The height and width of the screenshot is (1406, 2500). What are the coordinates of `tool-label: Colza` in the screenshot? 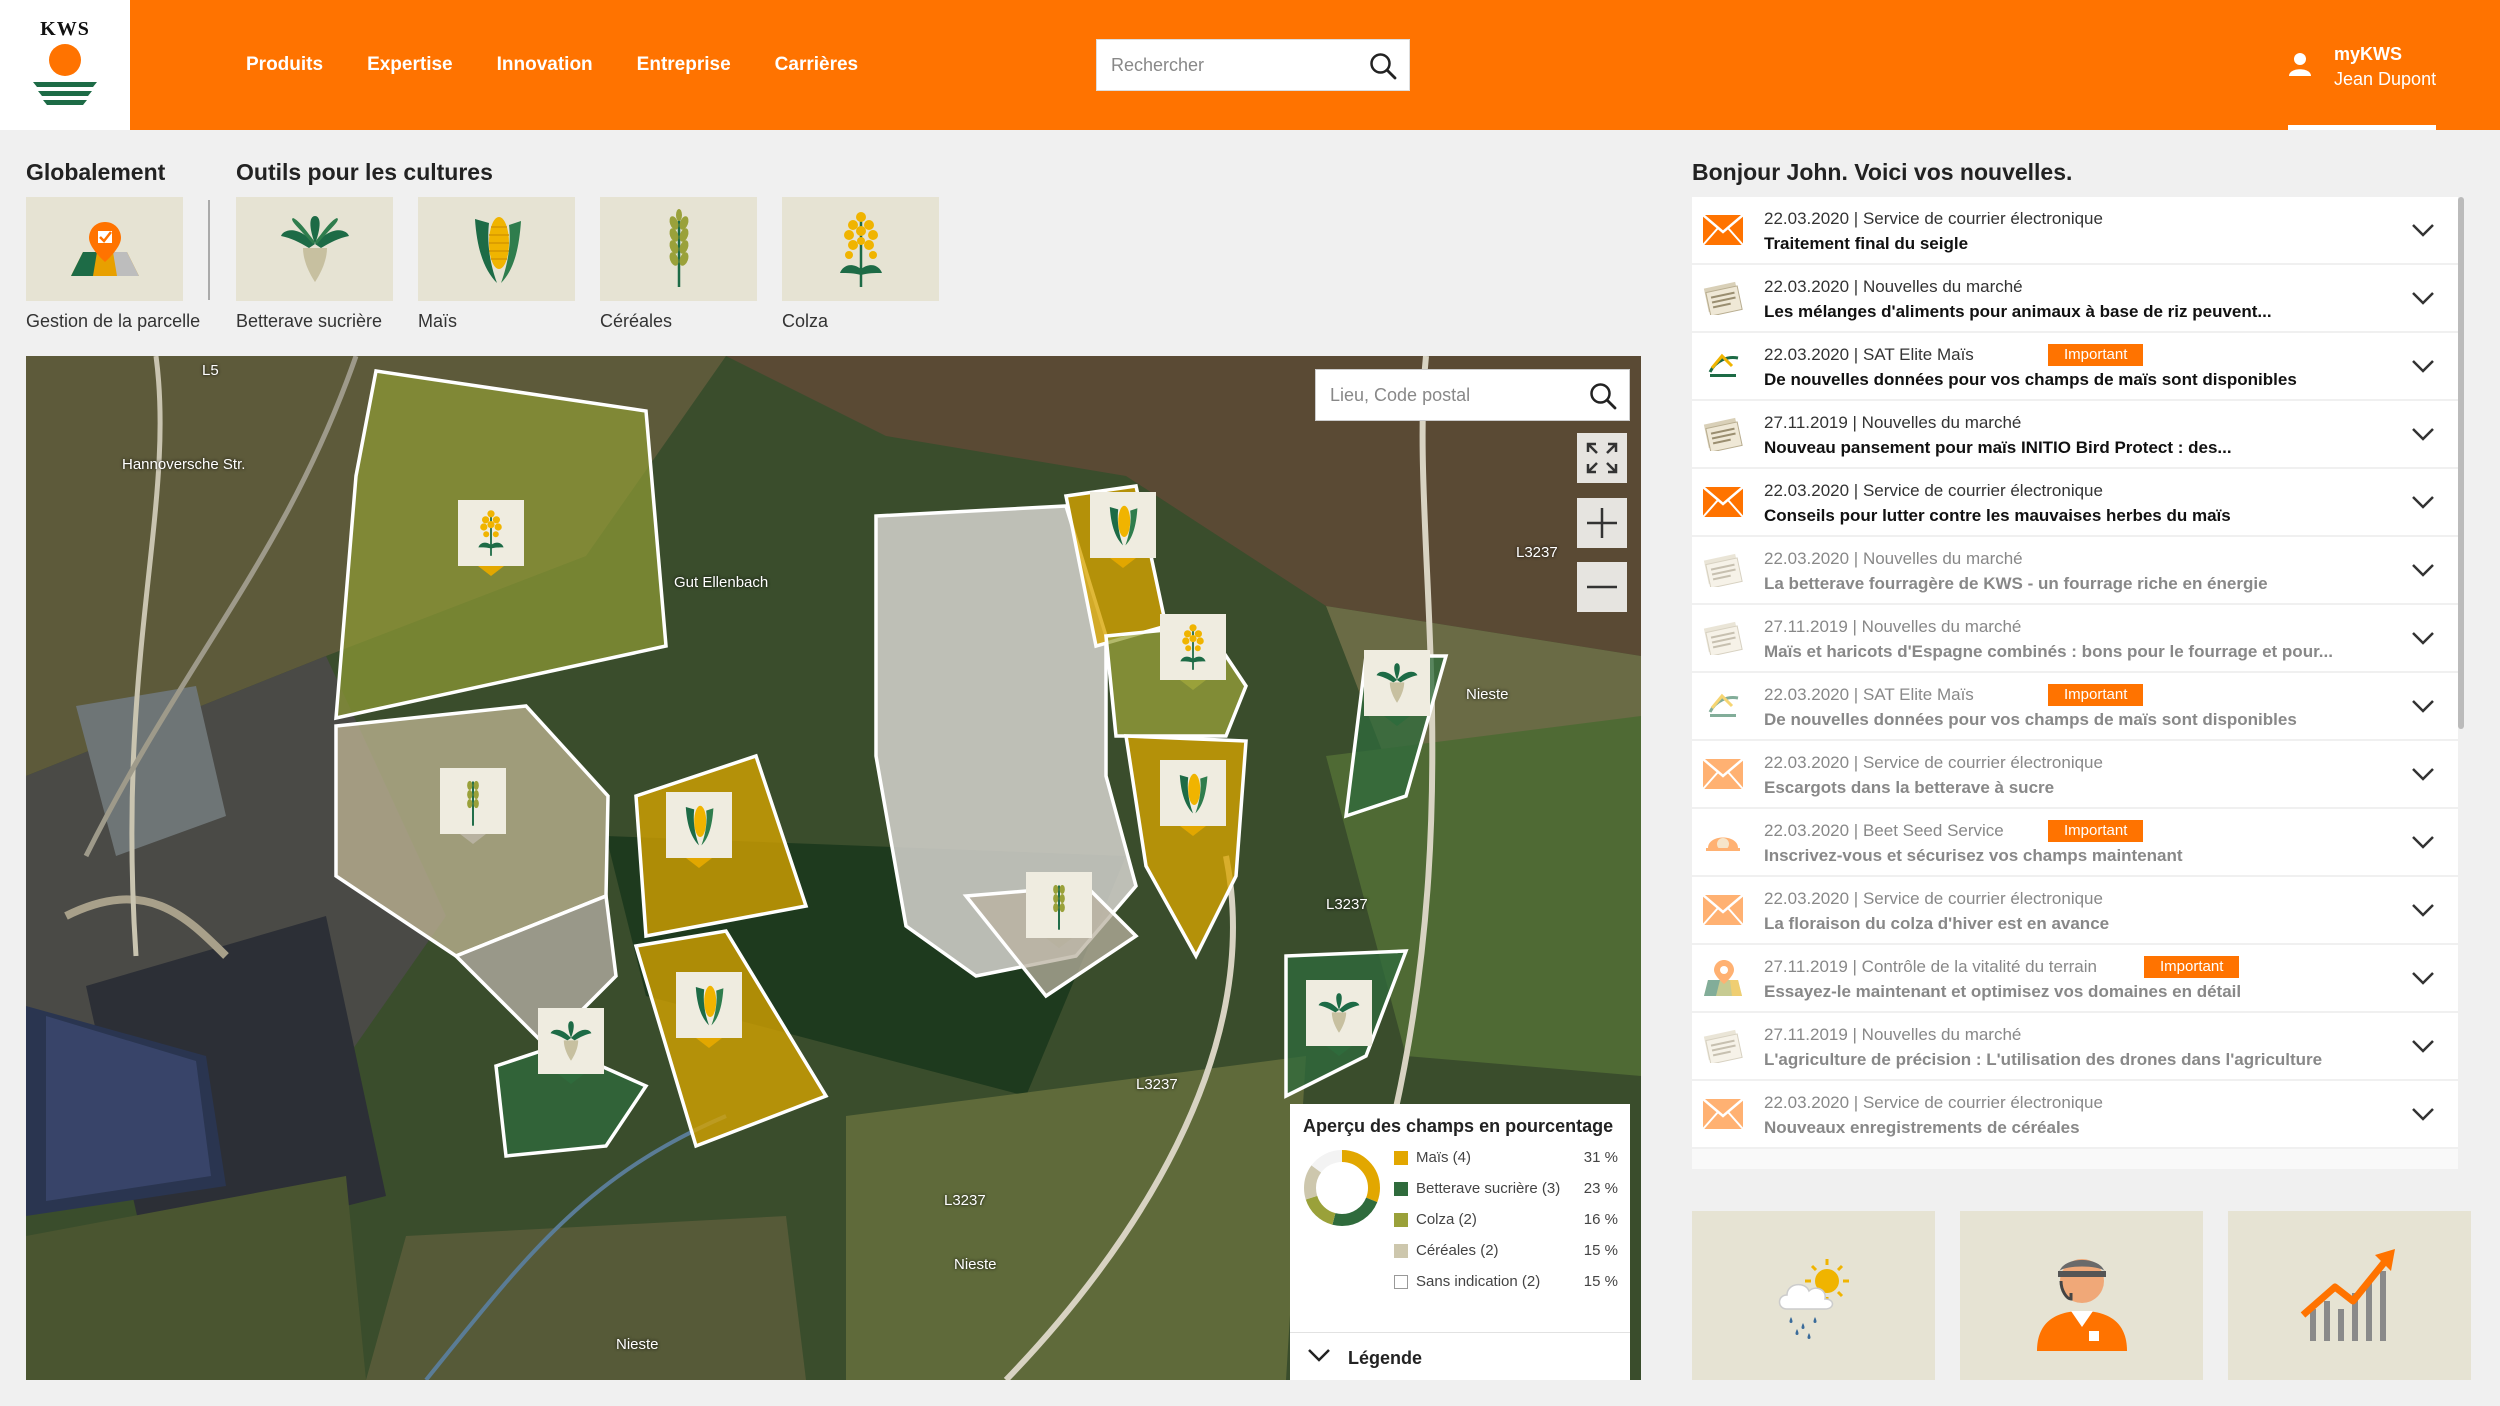 It's located at (805, 321).